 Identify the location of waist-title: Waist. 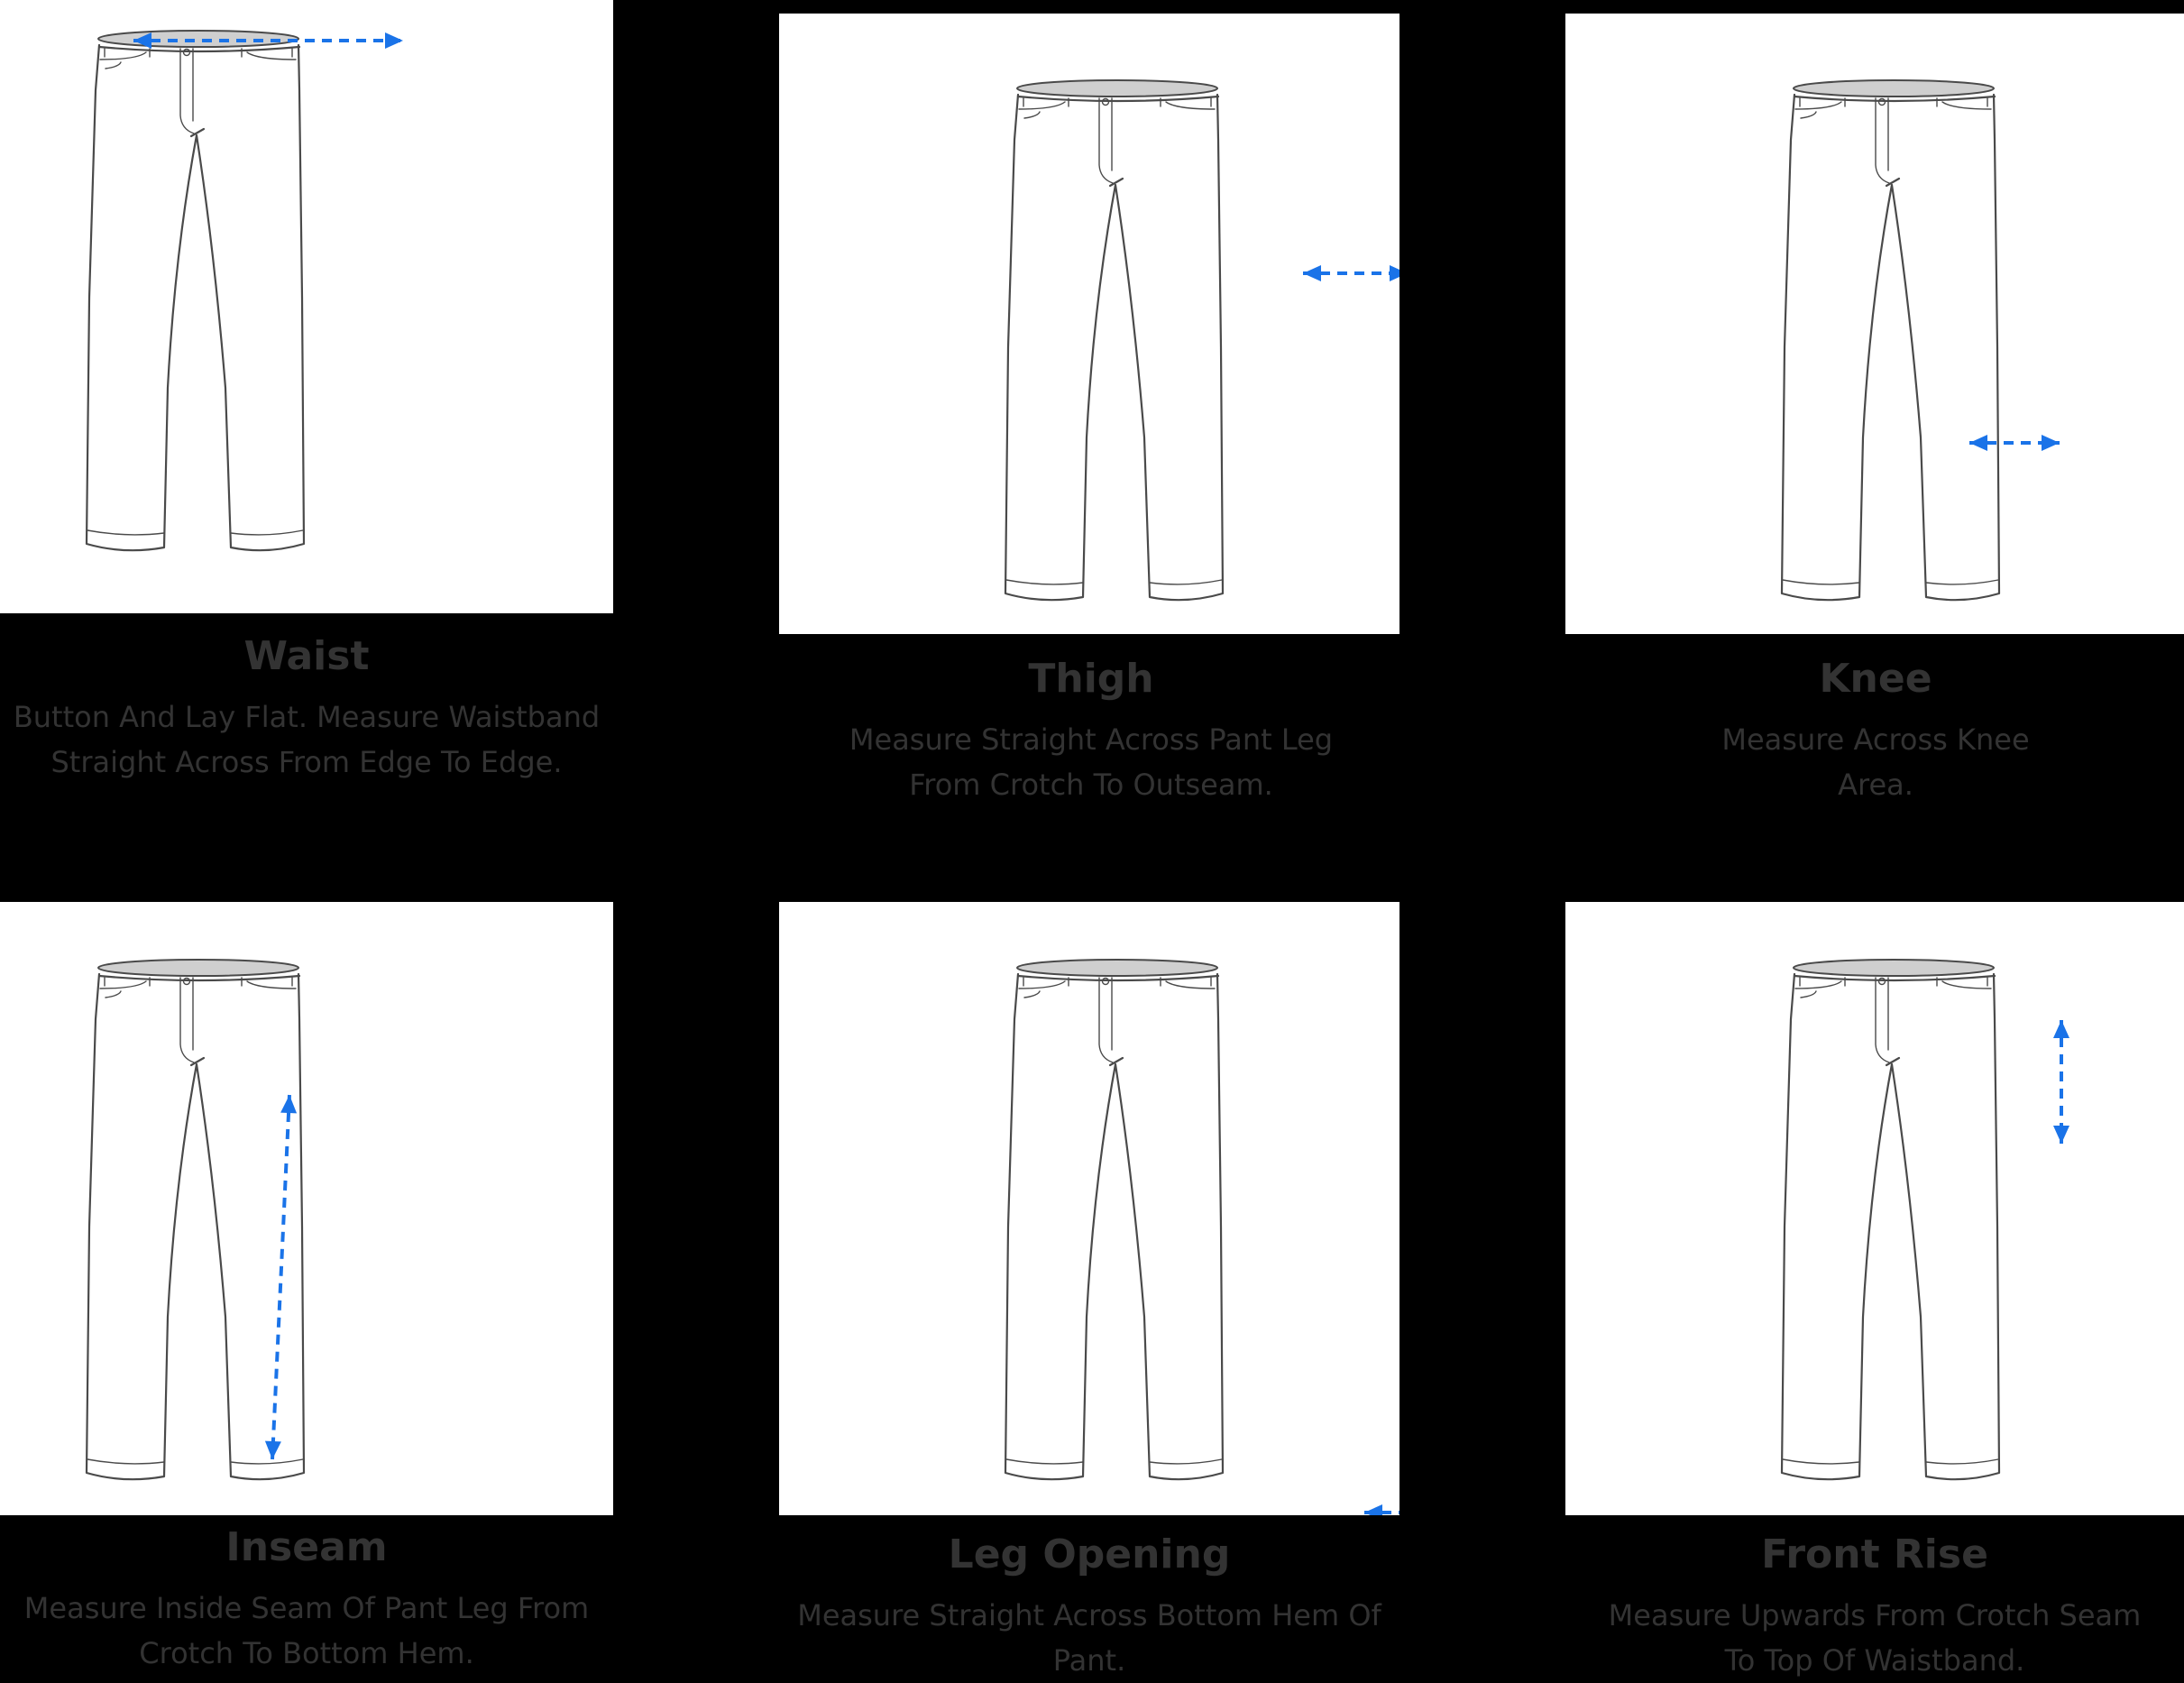
(306, 656).